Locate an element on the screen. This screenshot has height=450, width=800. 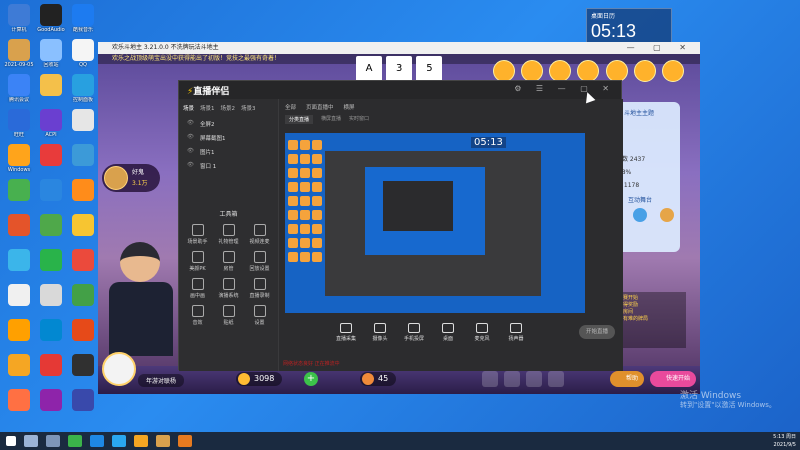
toolbox-tool: 场景助手 is located at coordinates (197, 234).